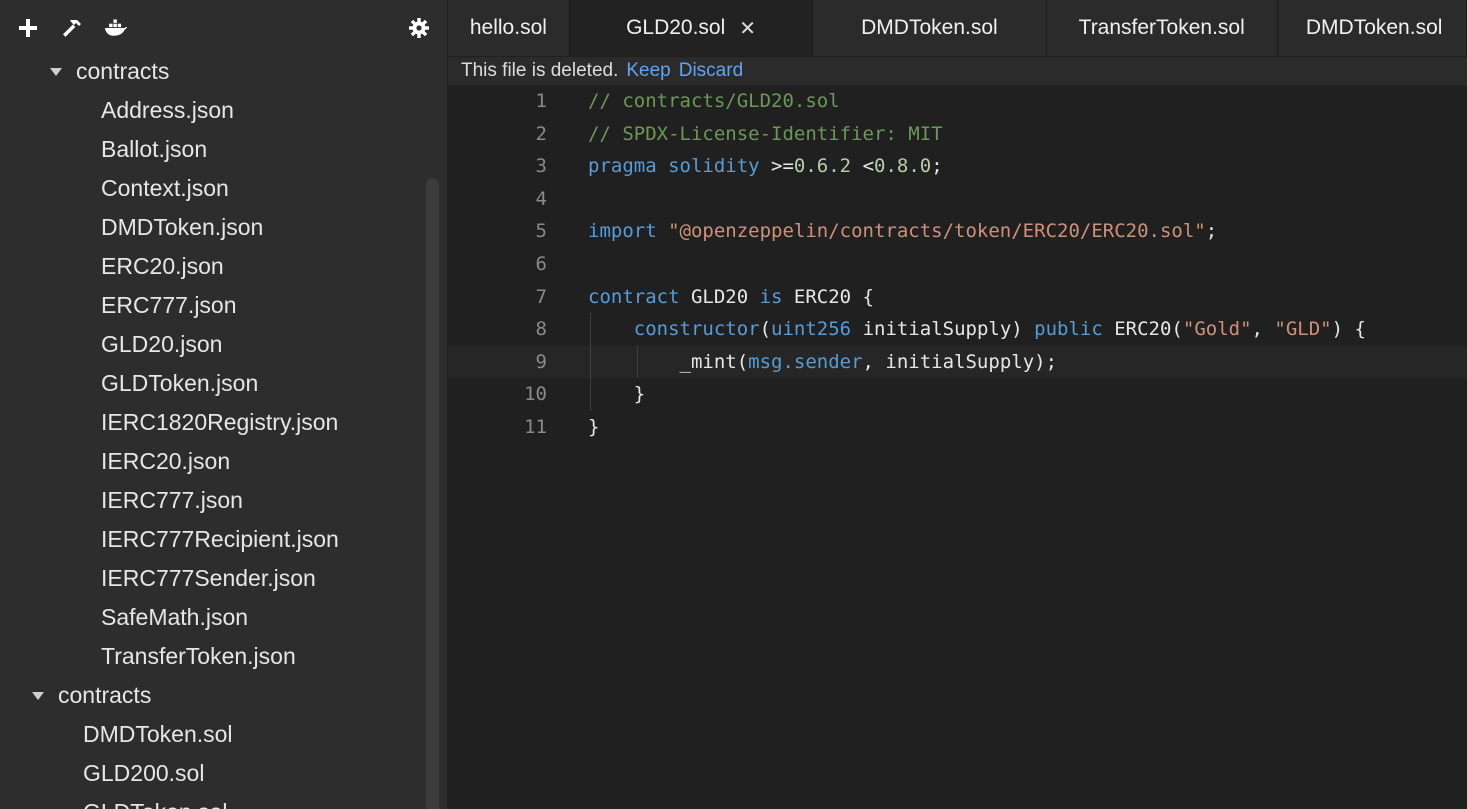  What do you see at coordinates (541, 263) in the screenshot?
I see `line-number: 6` at bounding box center [541, 263].